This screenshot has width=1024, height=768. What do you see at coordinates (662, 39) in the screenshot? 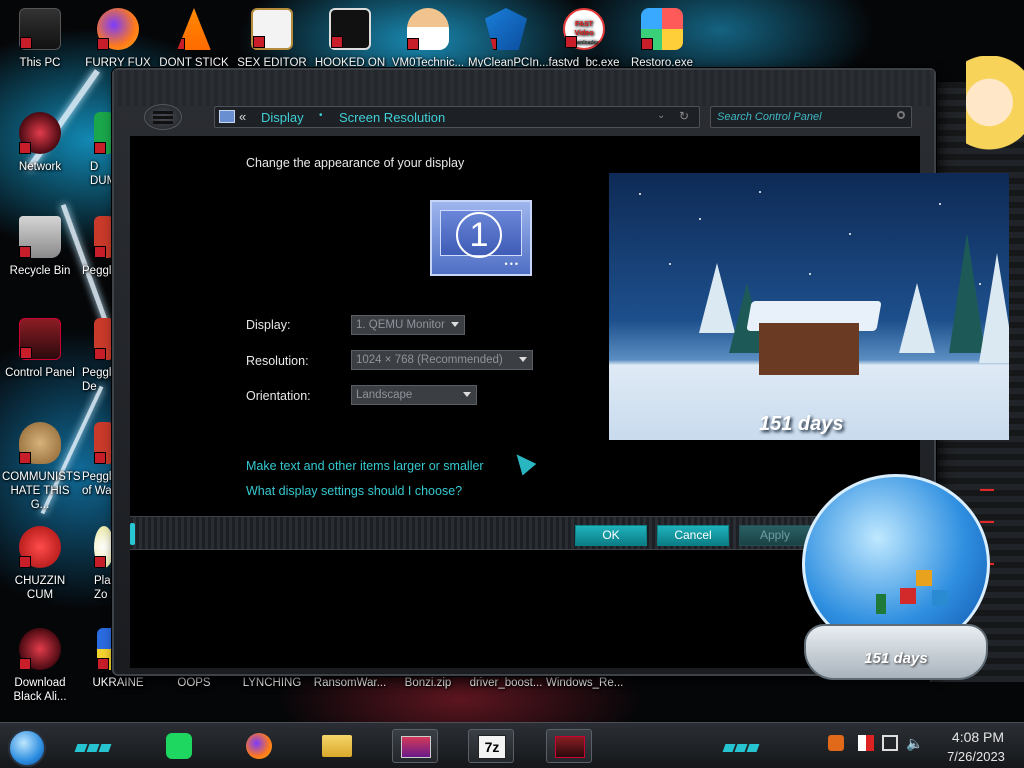
I see `desktop-icon-restoro: Restoro.exe` at bounding box center [662, 39].